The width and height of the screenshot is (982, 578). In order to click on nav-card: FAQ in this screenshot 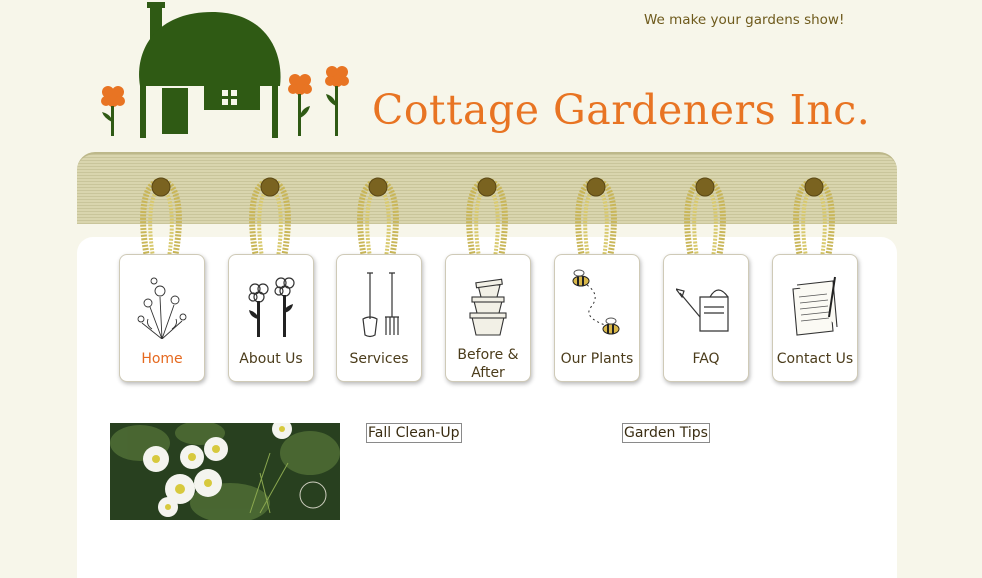, I will do `click(706, 318)`.